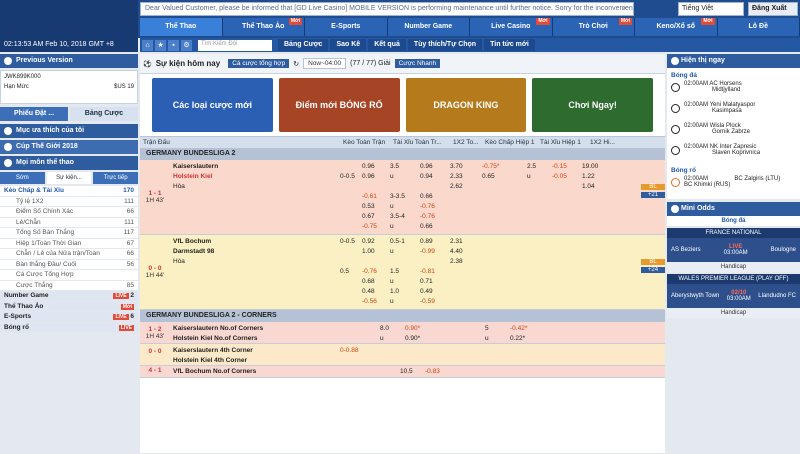 The height and width of the screenshot is (454, 800). I want to click on odds-cell: 1.00, so click(376, 252).